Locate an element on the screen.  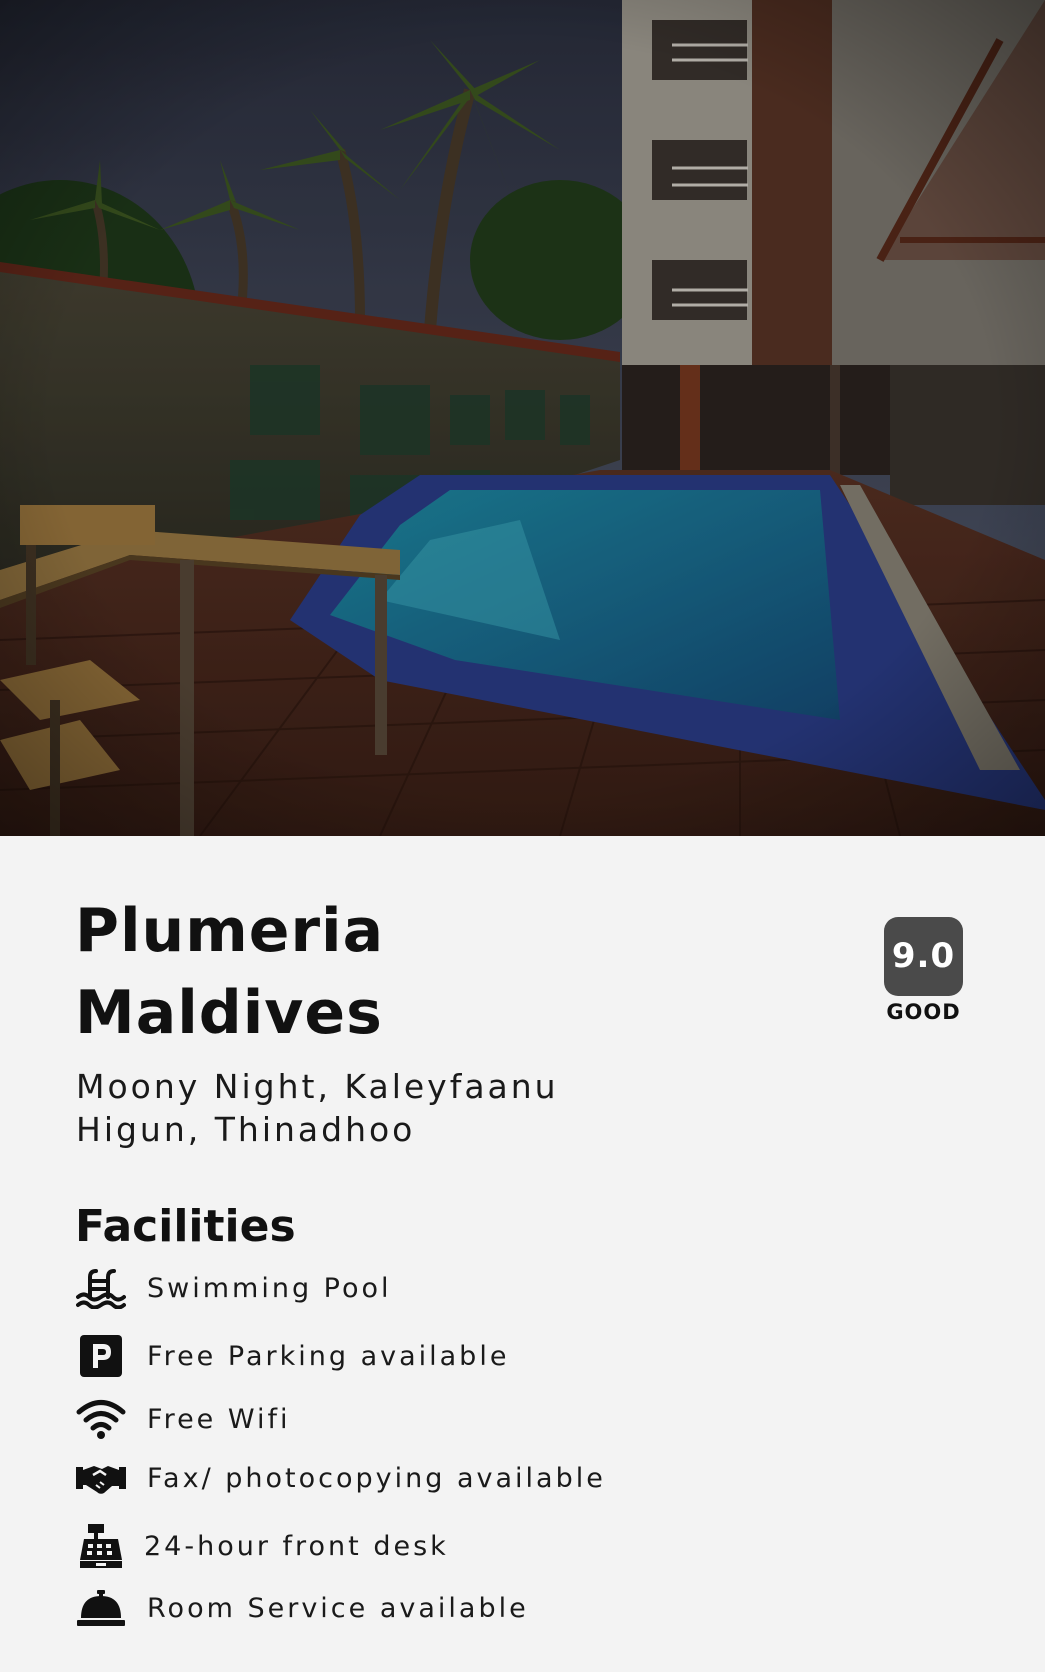
facility-label: 24-hour front desk is located at coordinates (296, 1546).